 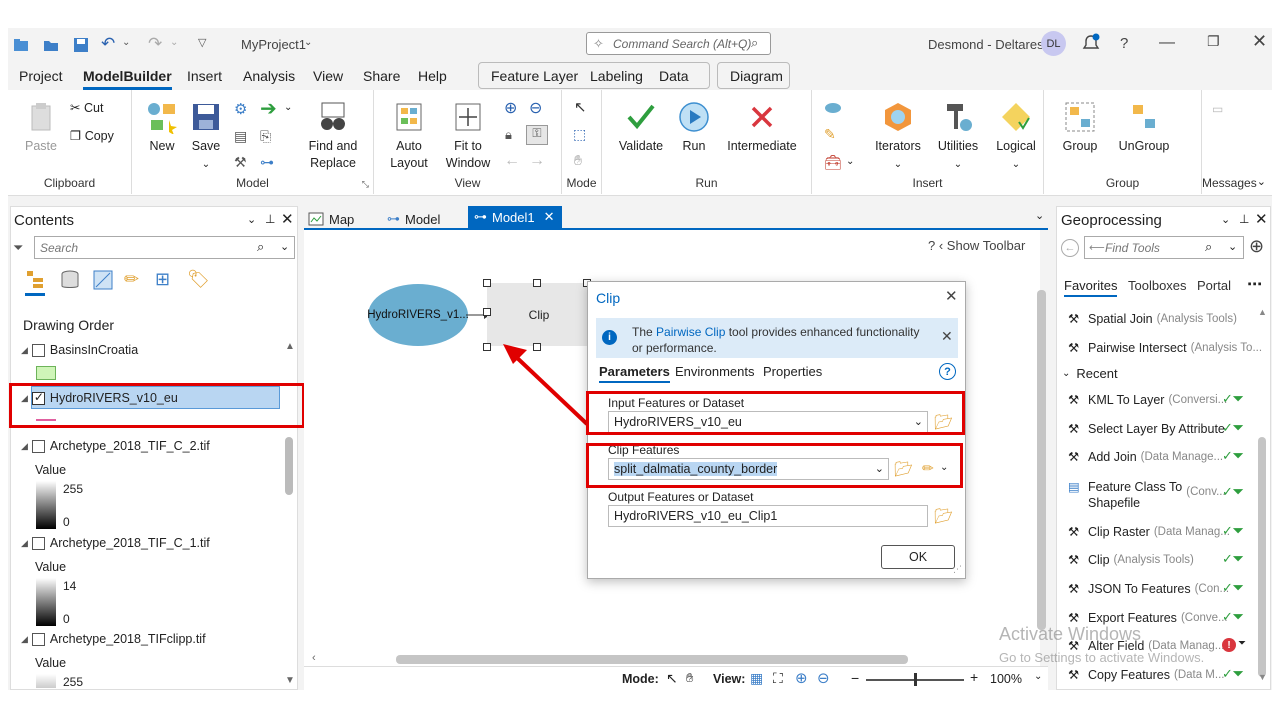 I want to click on restore-icon: ❐, so click(x=1213, y=41).